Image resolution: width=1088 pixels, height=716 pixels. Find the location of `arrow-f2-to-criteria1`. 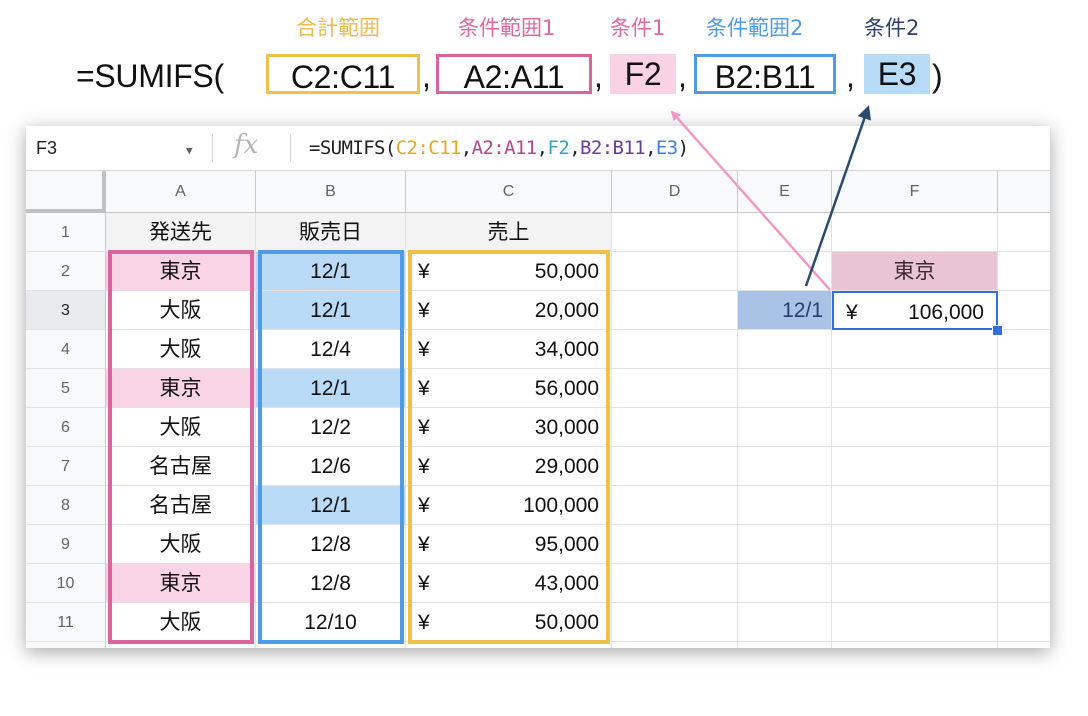

arrow-f2-to-criteria1 is located at coordinates (750, 200).